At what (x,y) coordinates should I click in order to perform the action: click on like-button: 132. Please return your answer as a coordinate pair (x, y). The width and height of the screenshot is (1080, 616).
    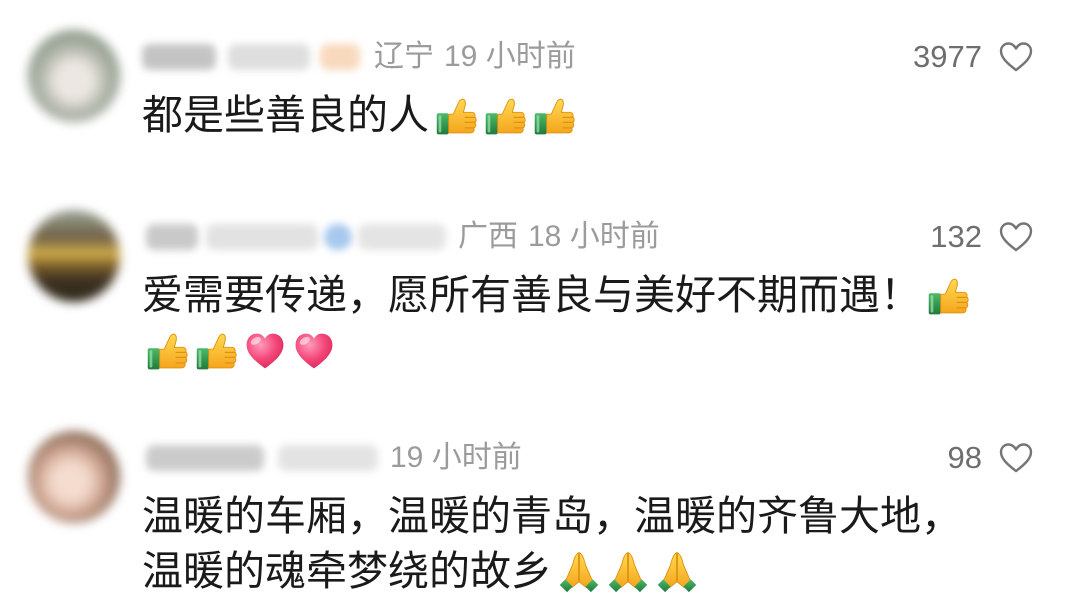
    Looking at the image, I should click on (982, 237).